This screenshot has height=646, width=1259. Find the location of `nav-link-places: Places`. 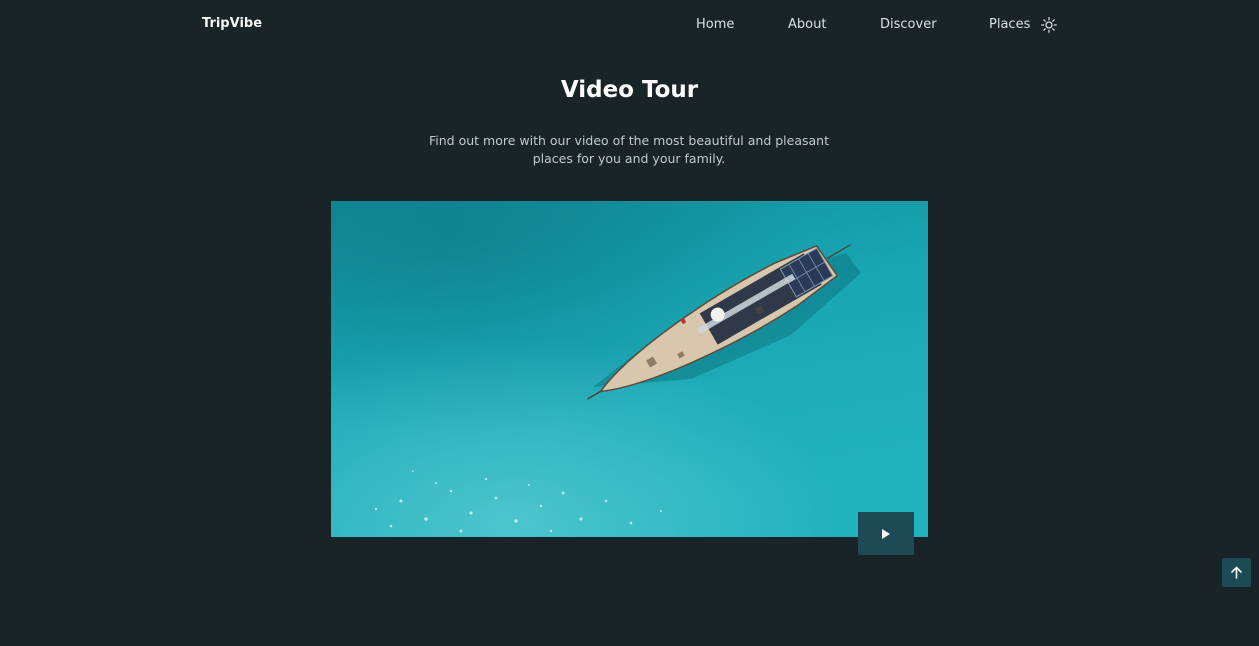

nav-link-places: Places is located at coordinates (1009, 24).